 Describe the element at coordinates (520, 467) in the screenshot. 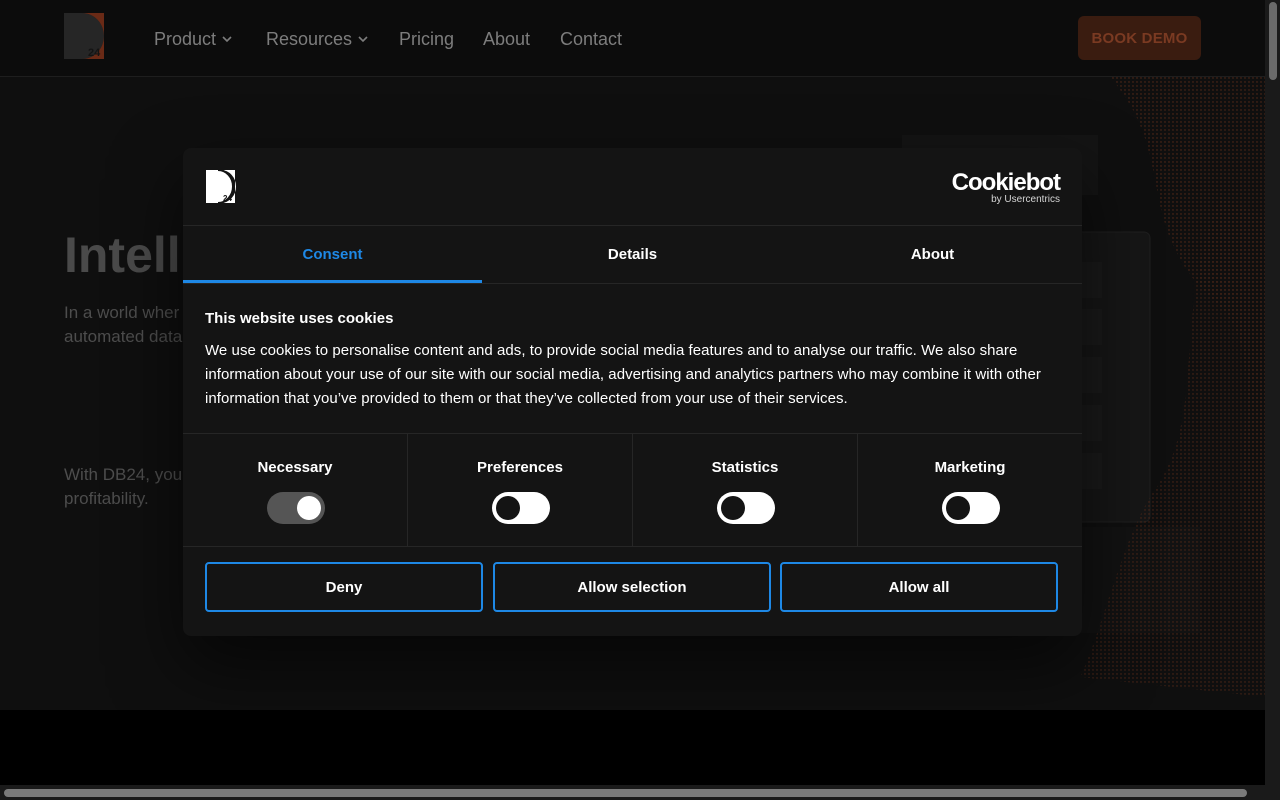

I see `category-preferences-label: Preferences` at that location.